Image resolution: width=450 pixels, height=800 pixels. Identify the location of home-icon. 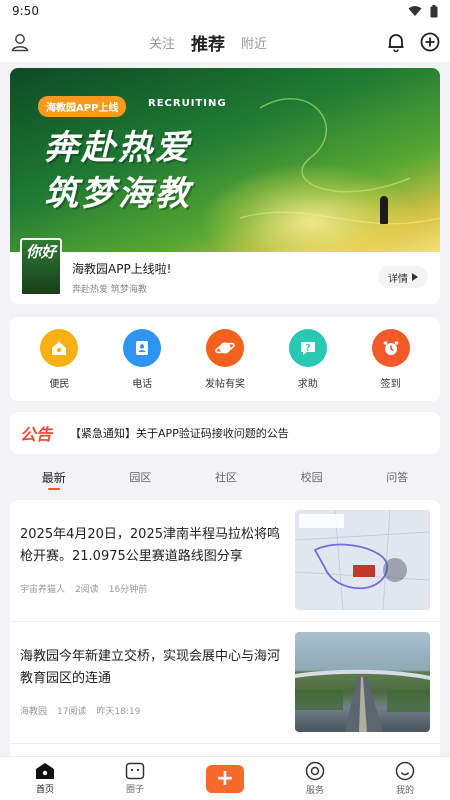
(45, 771).